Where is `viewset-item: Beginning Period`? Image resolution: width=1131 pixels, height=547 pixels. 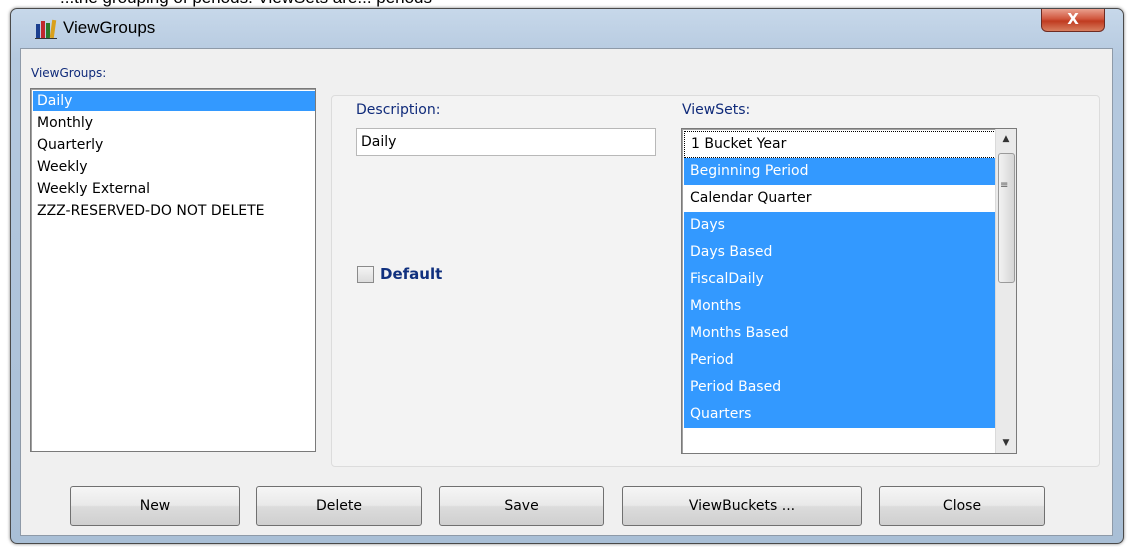 viewset-item: Beginning Period is located at coordinates (844, 171).